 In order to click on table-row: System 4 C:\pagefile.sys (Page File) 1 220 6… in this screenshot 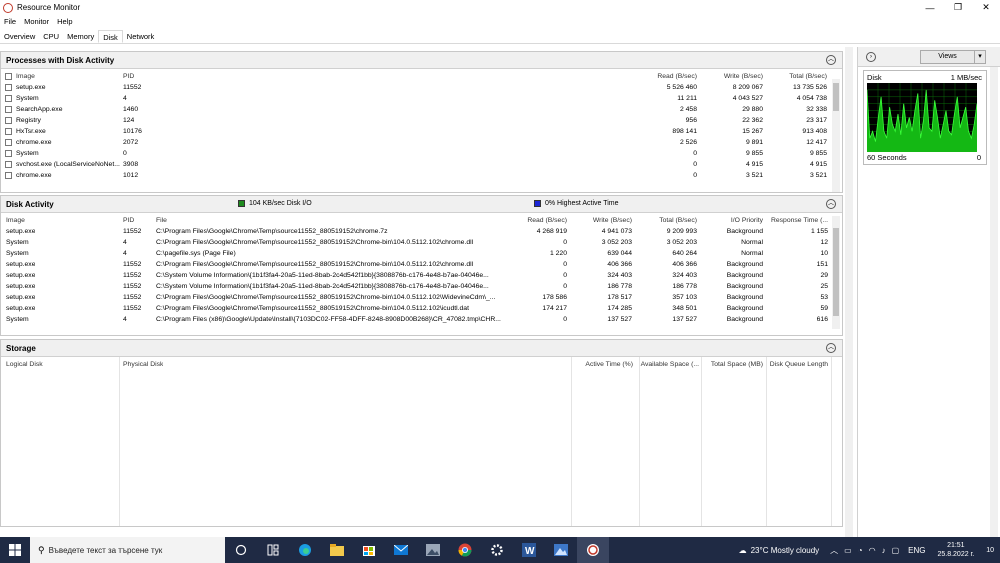, I will do `click(421, 253)`.